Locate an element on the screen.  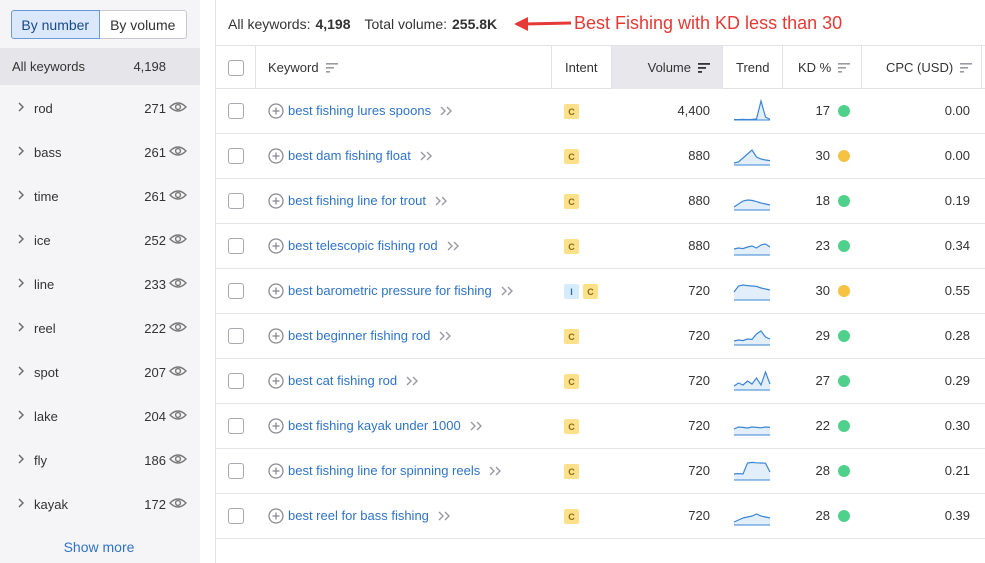
keyword-link: best fishing line for trout is located at coordinates (368, 200).